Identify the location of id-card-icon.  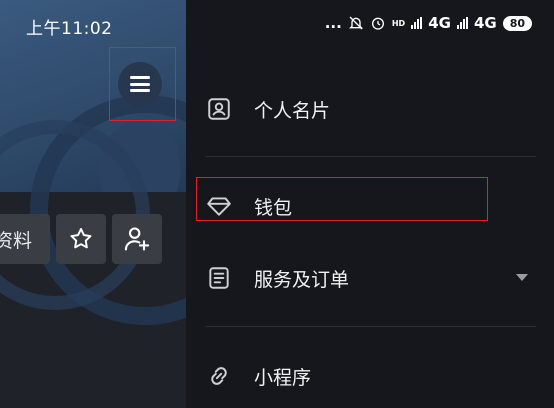
(219, 109).